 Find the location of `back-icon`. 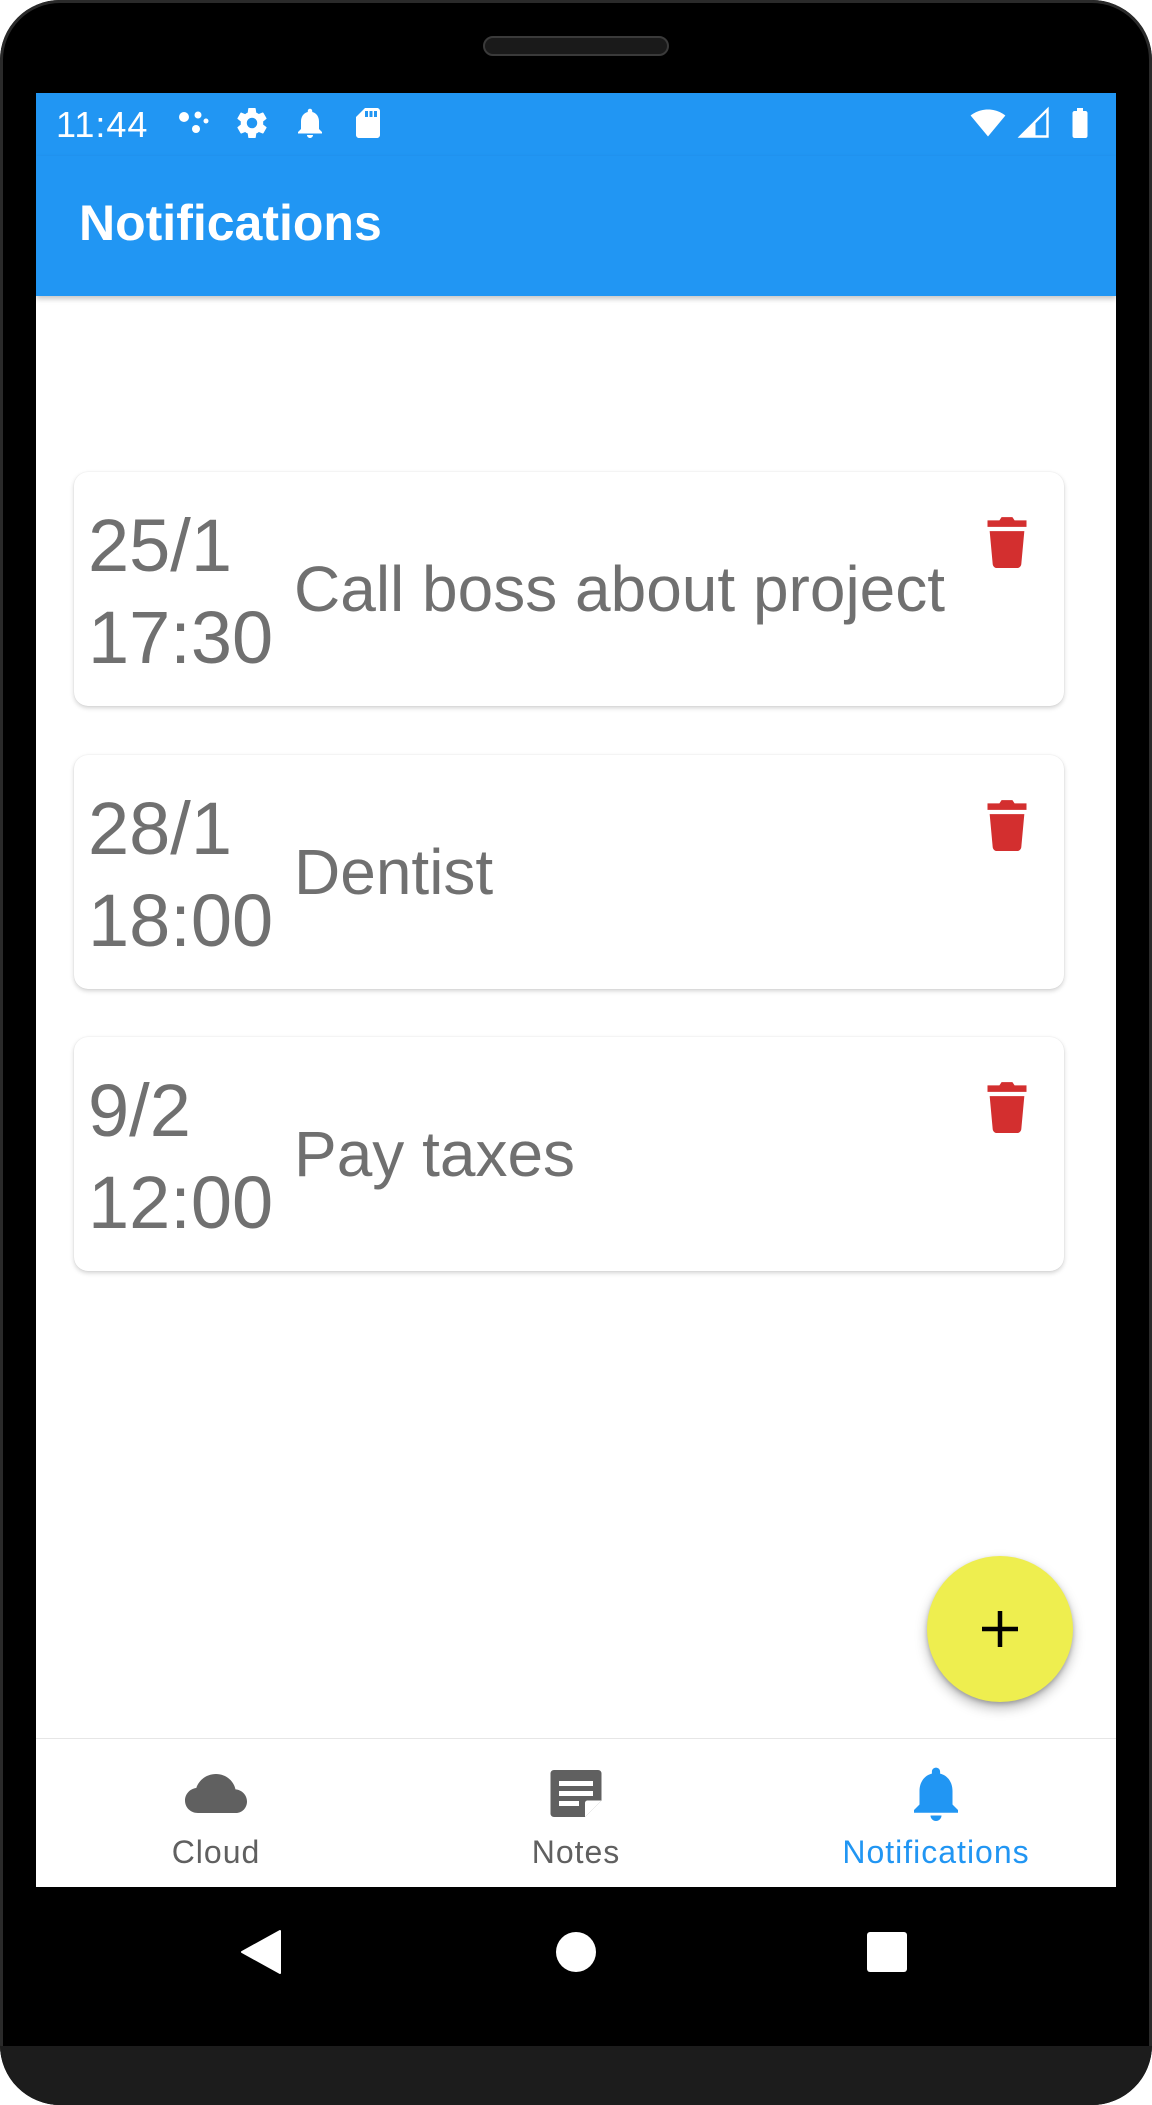

back-icon is located at coordinates (261, 1952).